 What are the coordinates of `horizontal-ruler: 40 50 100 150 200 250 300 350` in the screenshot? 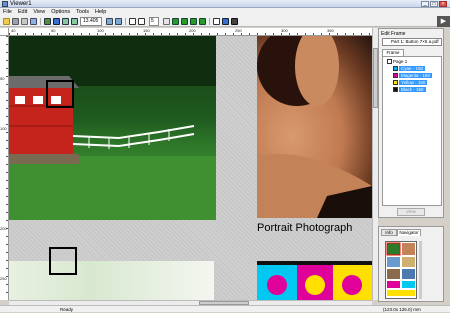 It's located at (190, 32).